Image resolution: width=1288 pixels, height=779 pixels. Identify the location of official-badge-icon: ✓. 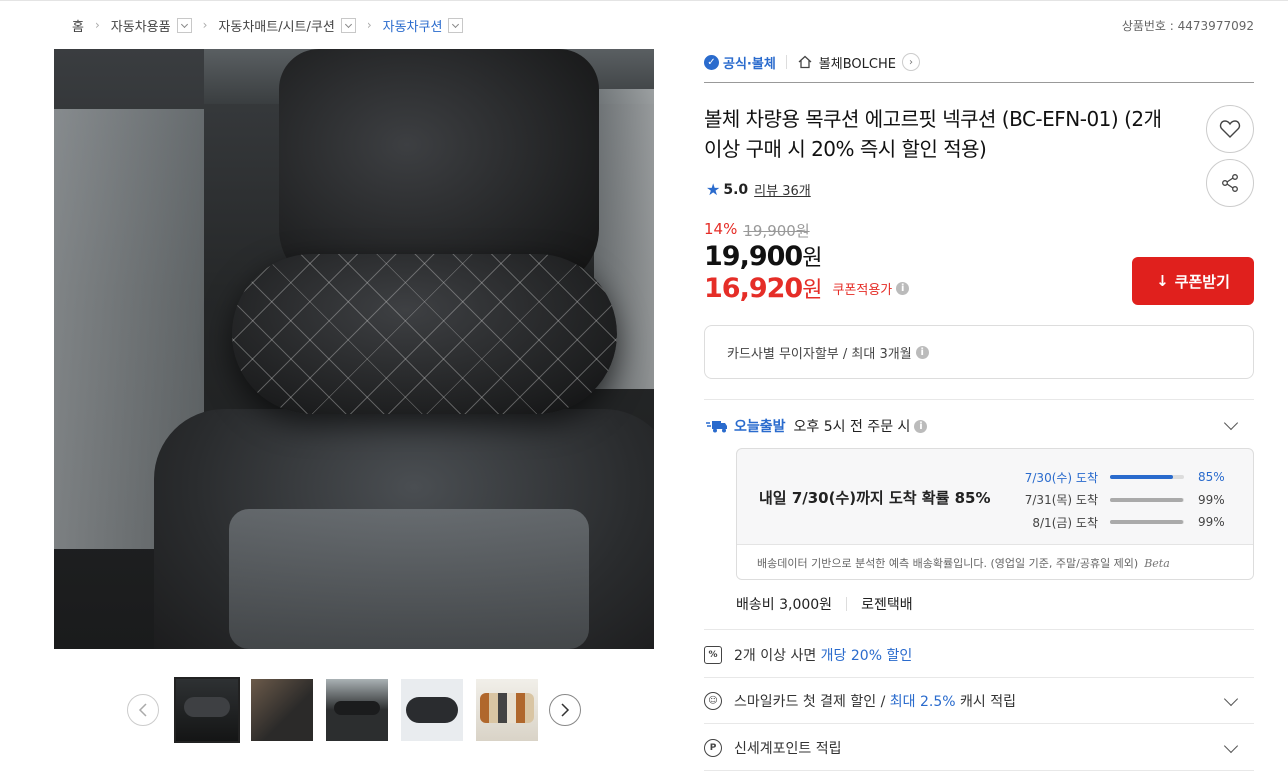
(711, 62).